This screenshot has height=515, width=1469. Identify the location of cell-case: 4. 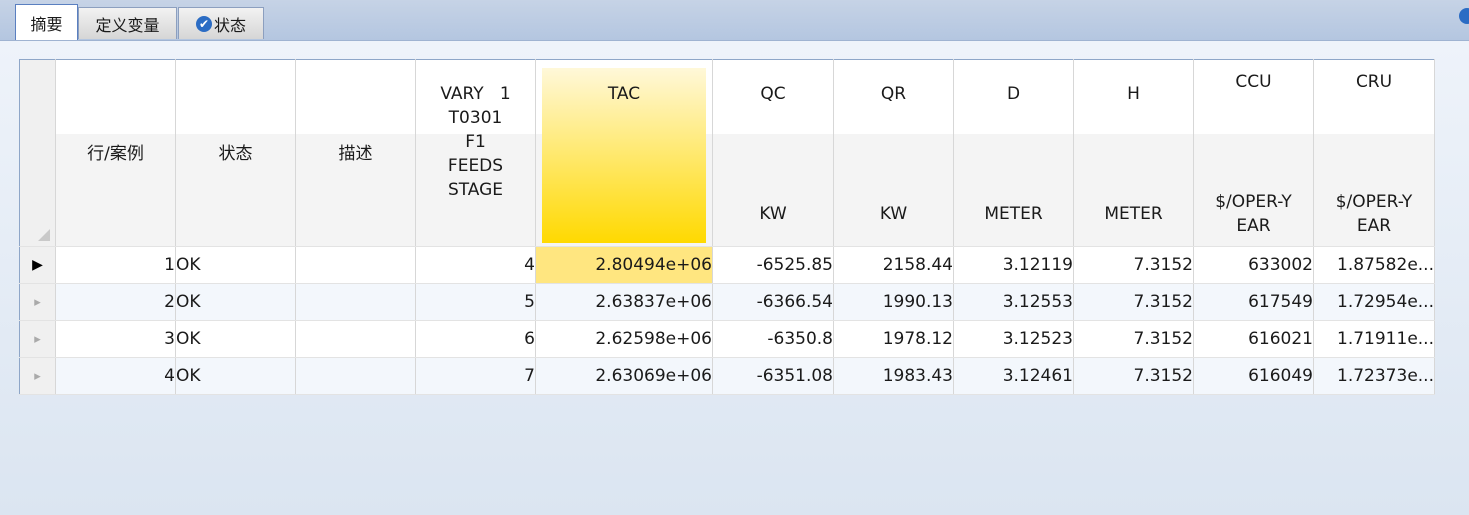
(115, 376).